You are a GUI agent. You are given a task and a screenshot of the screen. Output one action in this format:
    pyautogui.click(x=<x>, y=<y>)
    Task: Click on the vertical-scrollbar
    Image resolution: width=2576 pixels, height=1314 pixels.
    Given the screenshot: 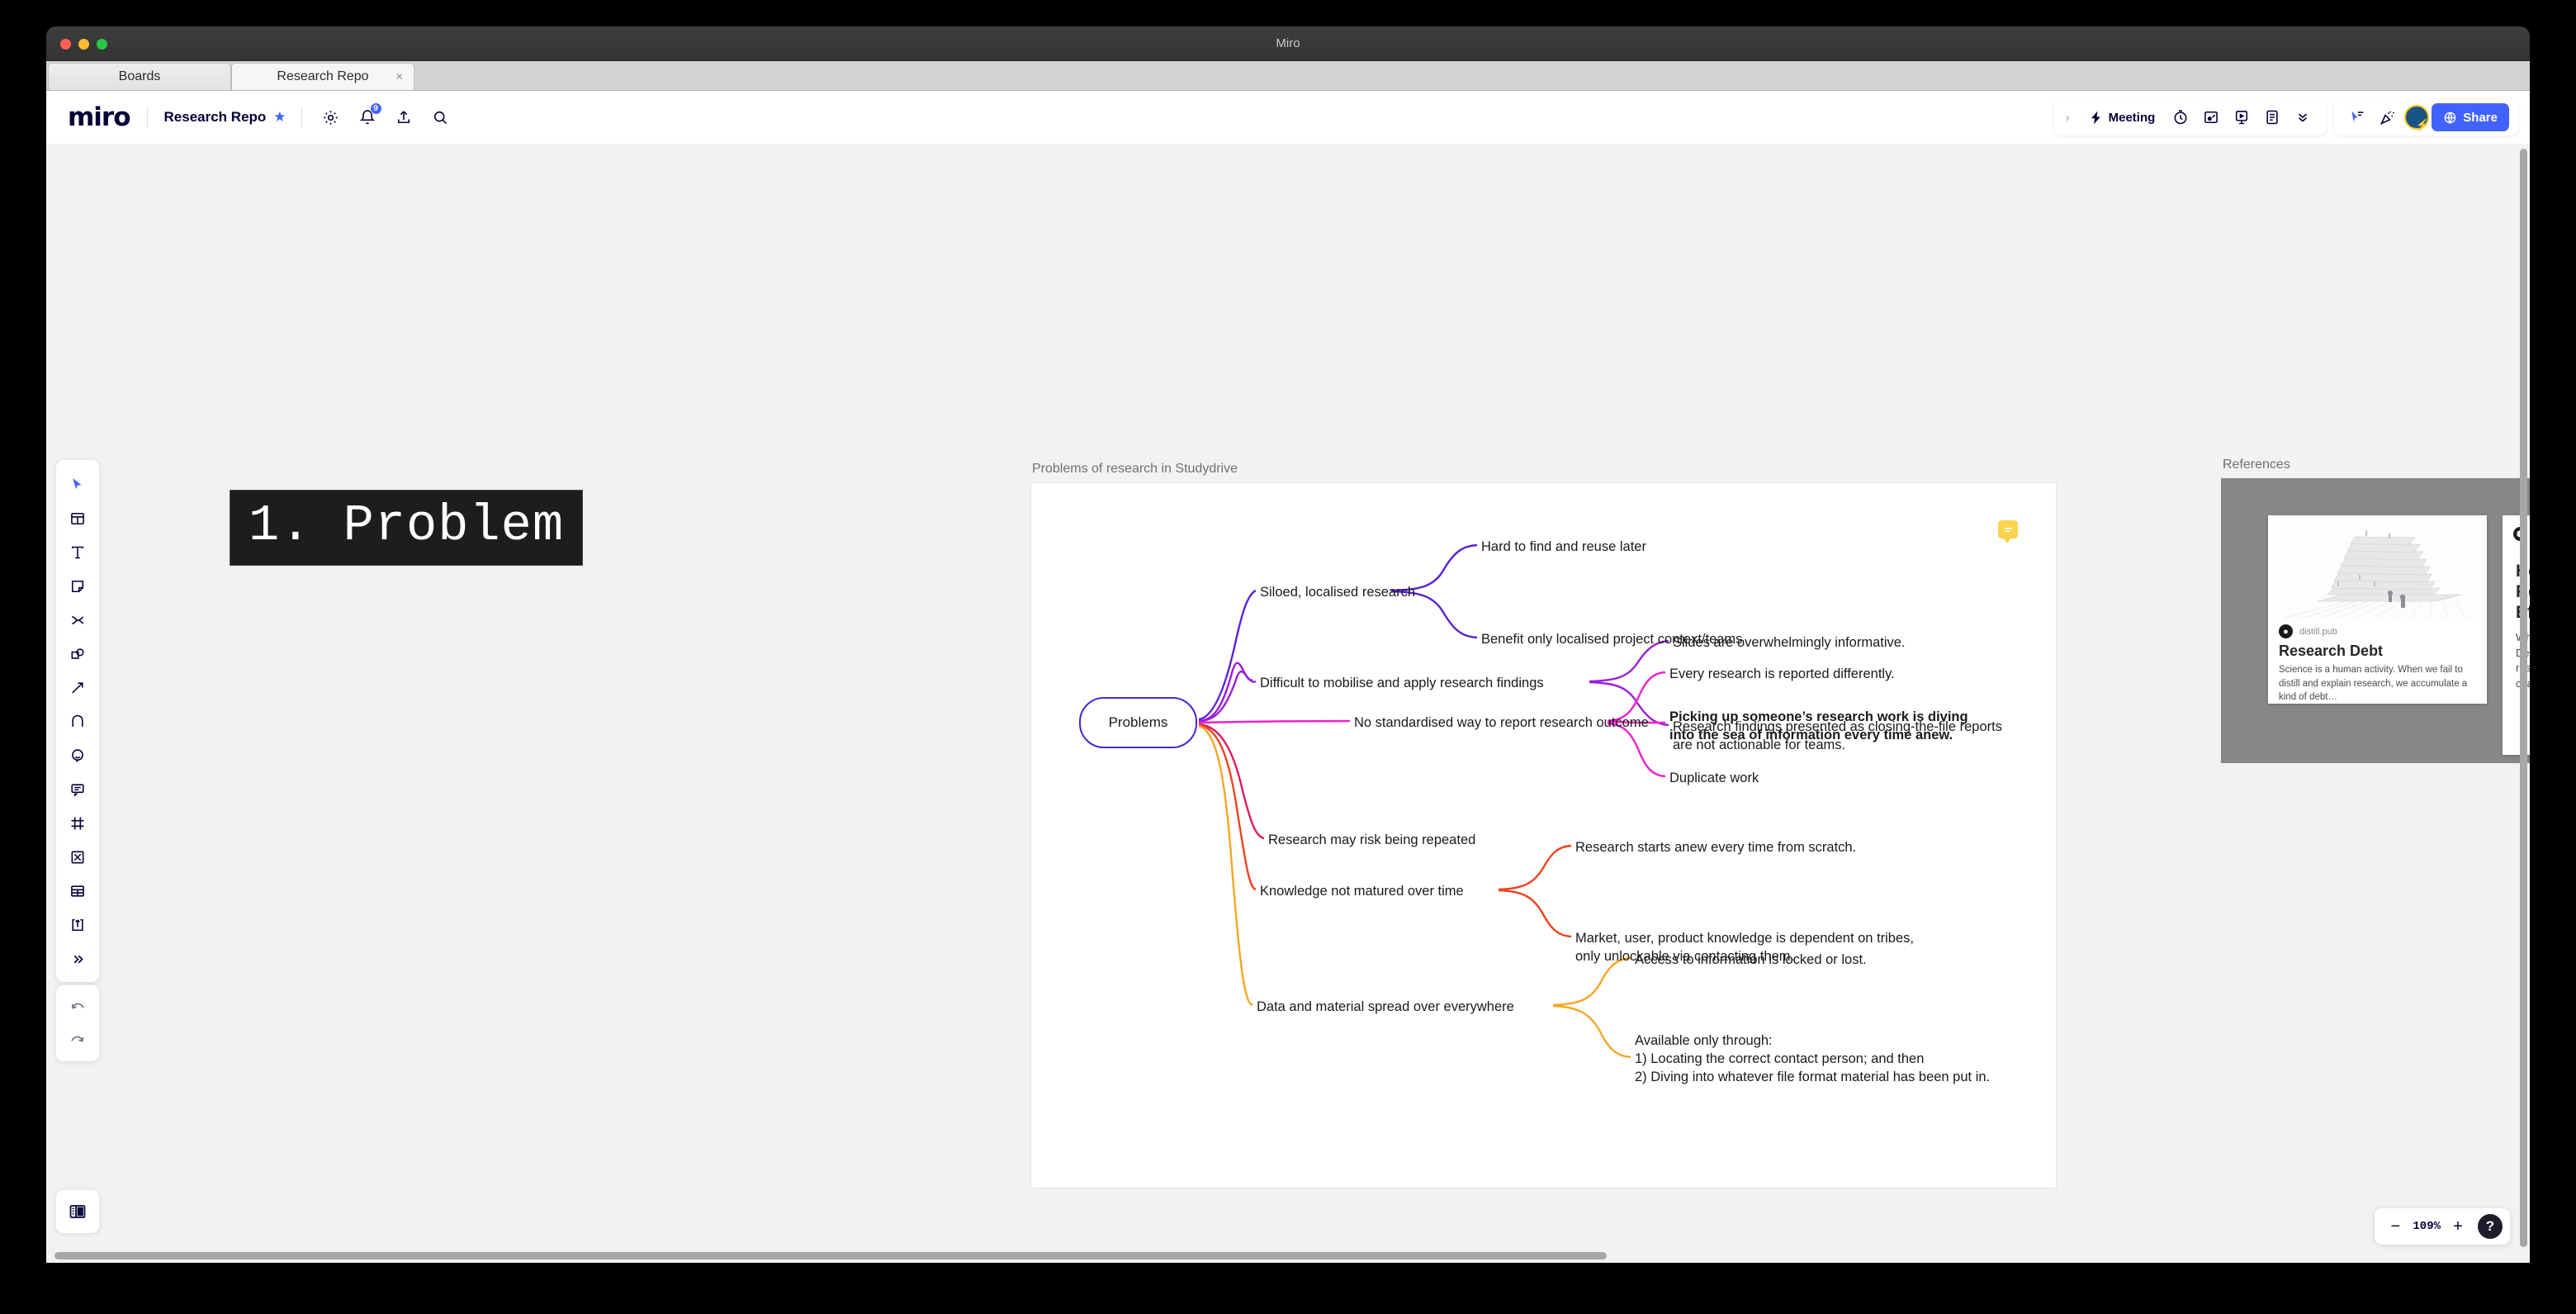 What is the action you would take?
    pyautogui.click(x=2523, y=698)
    